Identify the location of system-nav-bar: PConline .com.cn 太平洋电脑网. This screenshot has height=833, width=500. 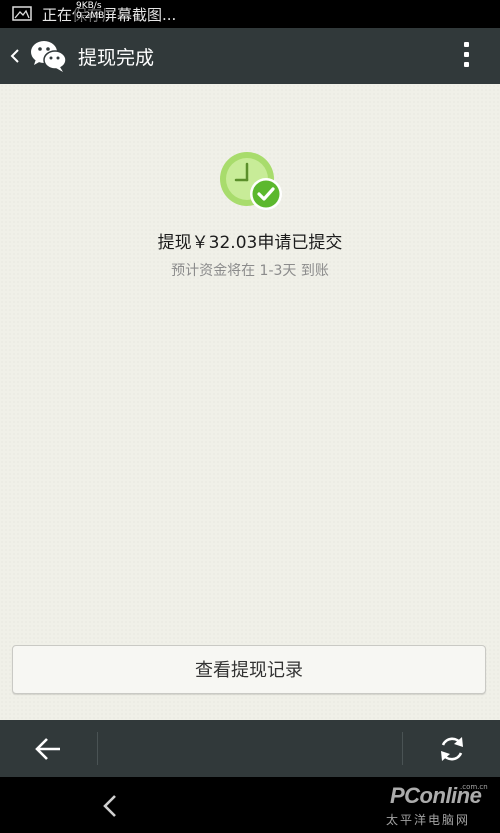
(250, 805).